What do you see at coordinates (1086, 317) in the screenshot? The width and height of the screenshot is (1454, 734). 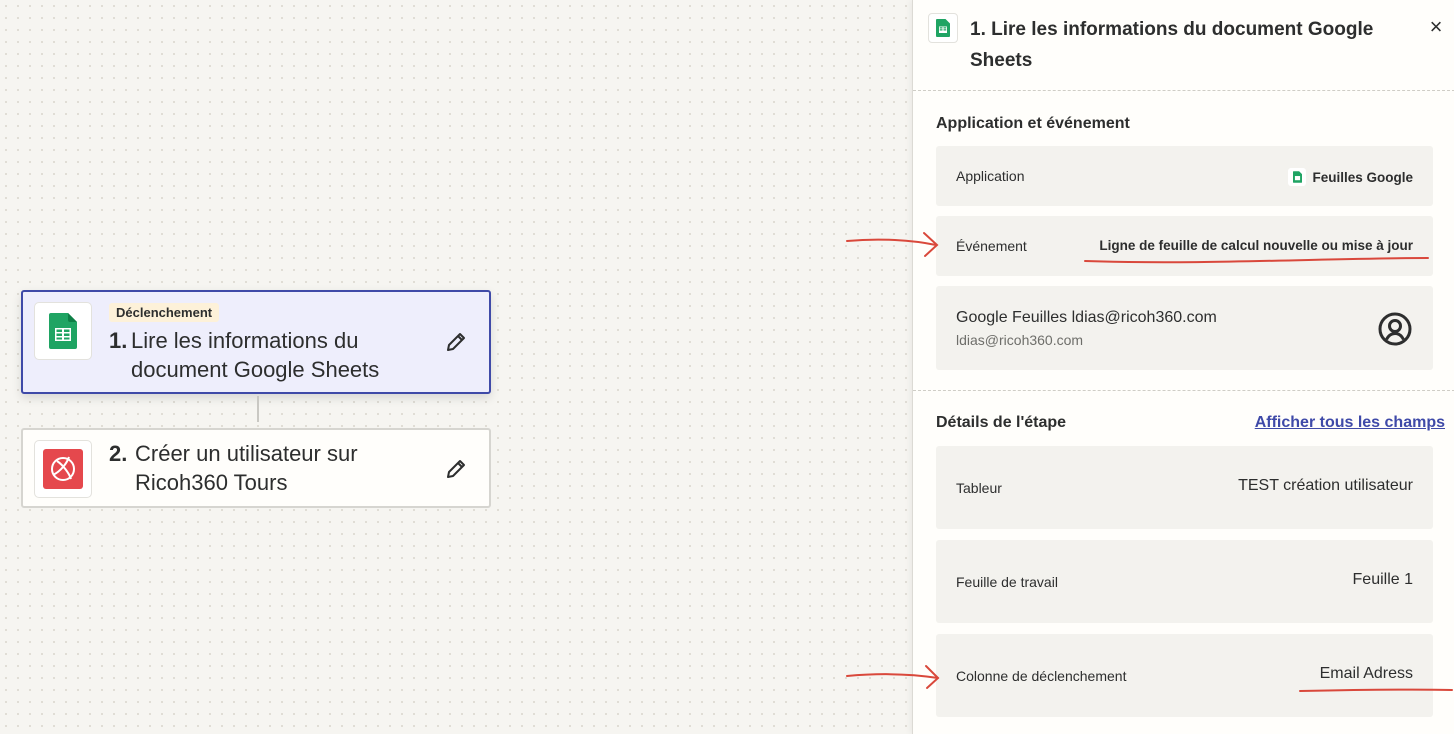 I see `account-name: Google Feuilles ldias@ricoh360.com` at bounding box center [1086, 317].